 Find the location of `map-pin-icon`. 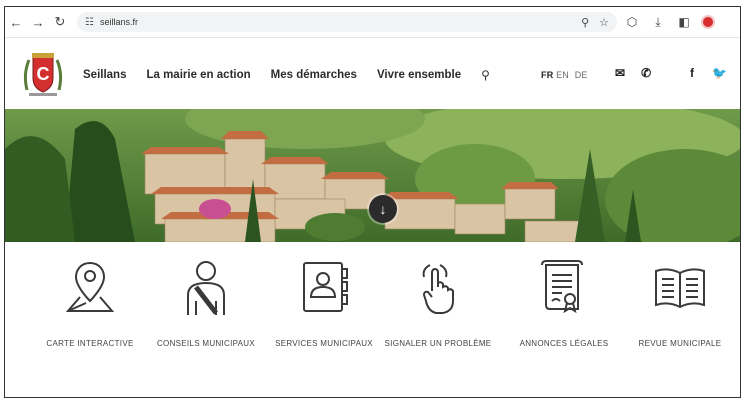

map-pin-icon is located at coordinates (90, 286).